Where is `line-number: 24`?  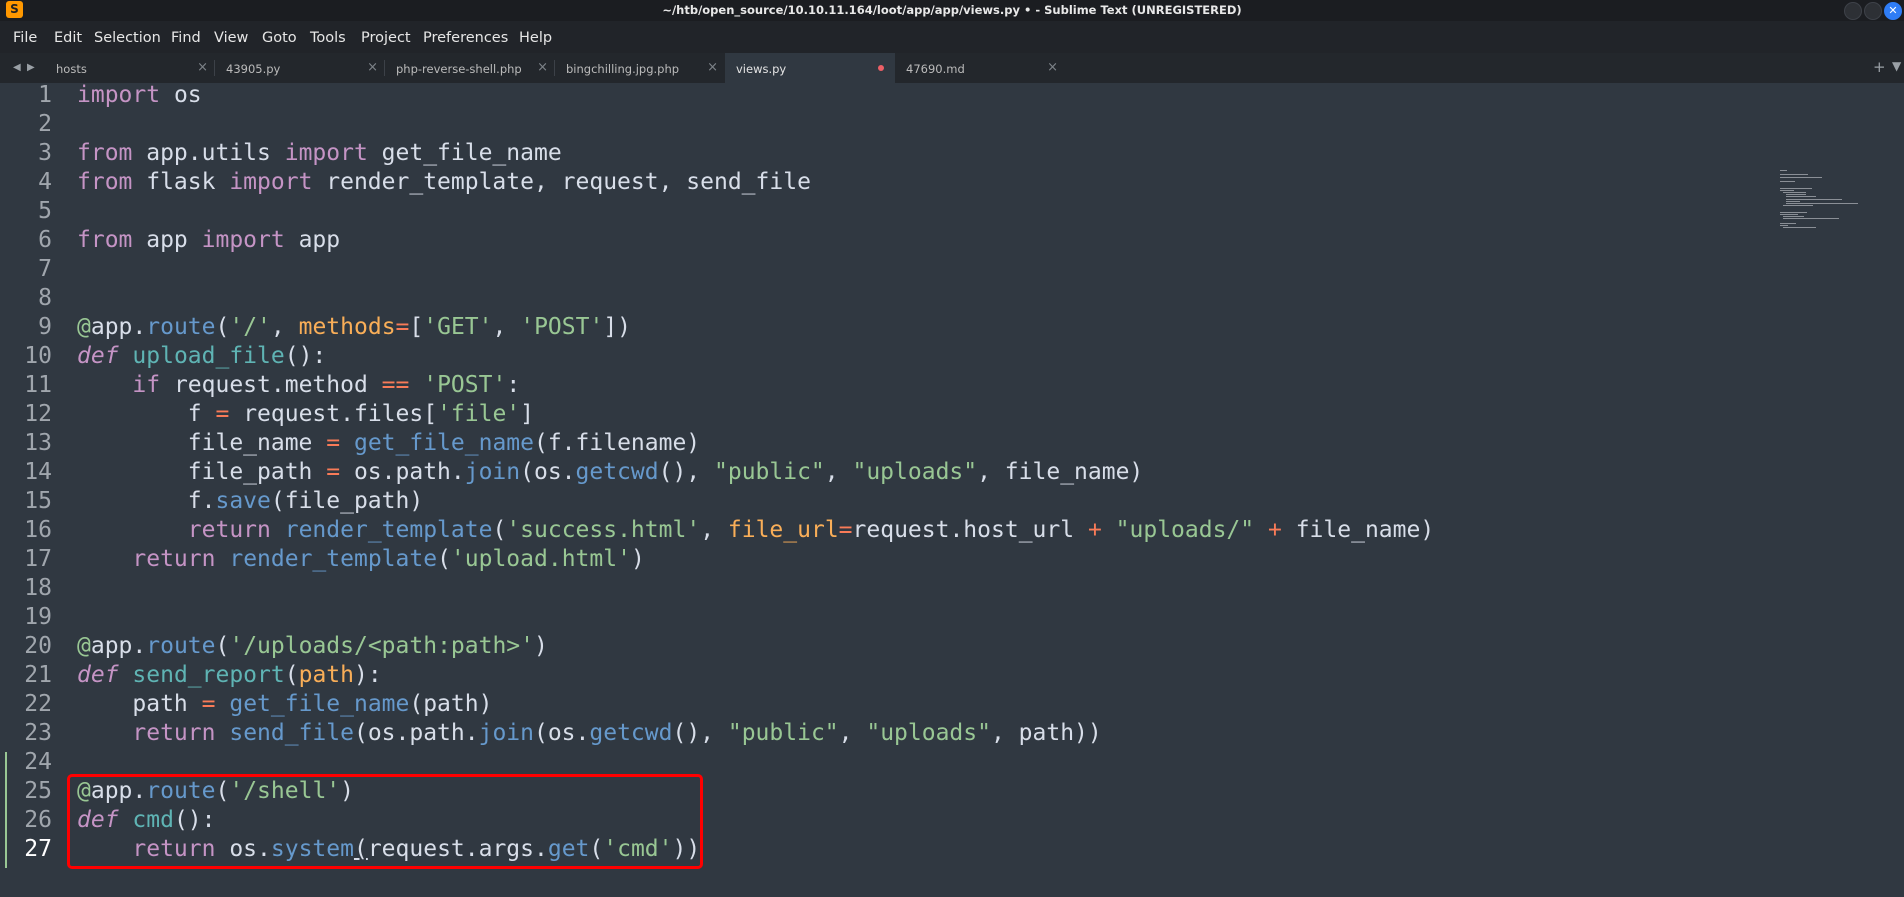 line-number: 24 is located at coordinates (38, 762).